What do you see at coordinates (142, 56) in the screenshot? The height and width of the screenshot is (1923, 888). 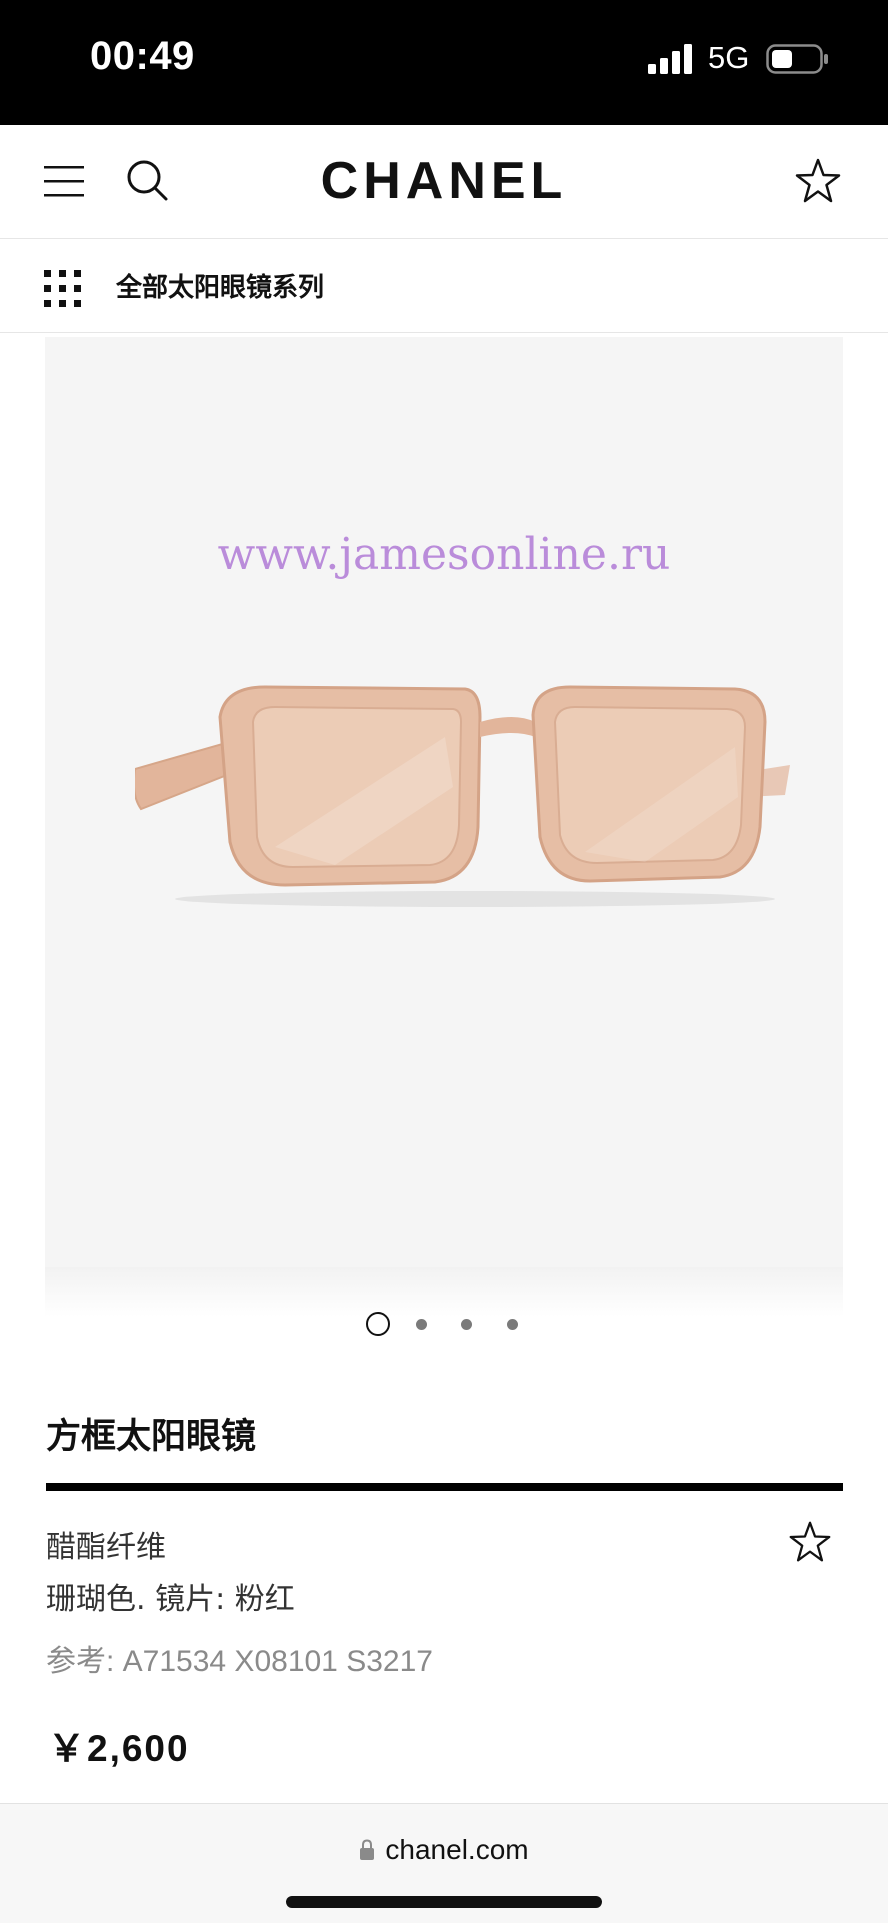 I see `status-time: 00:49` at bounding box center [142, 56].